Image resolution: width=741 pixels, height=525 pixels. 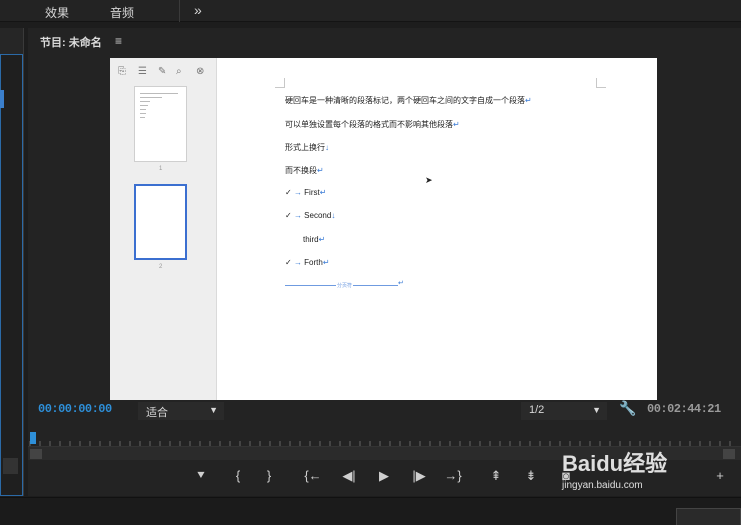 I want to click on document-sidebar: ⎘ ☰ ✎ ⌕ ⊗ 1 2, so click(x=163, y=229).